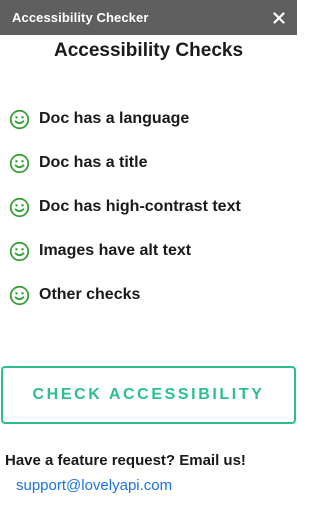 The height and width of the screenshot is (506, 320). Describe the element at coordinates (80, 17) in the screenshot. I see `window-title: Accessibility Checker` at that location.